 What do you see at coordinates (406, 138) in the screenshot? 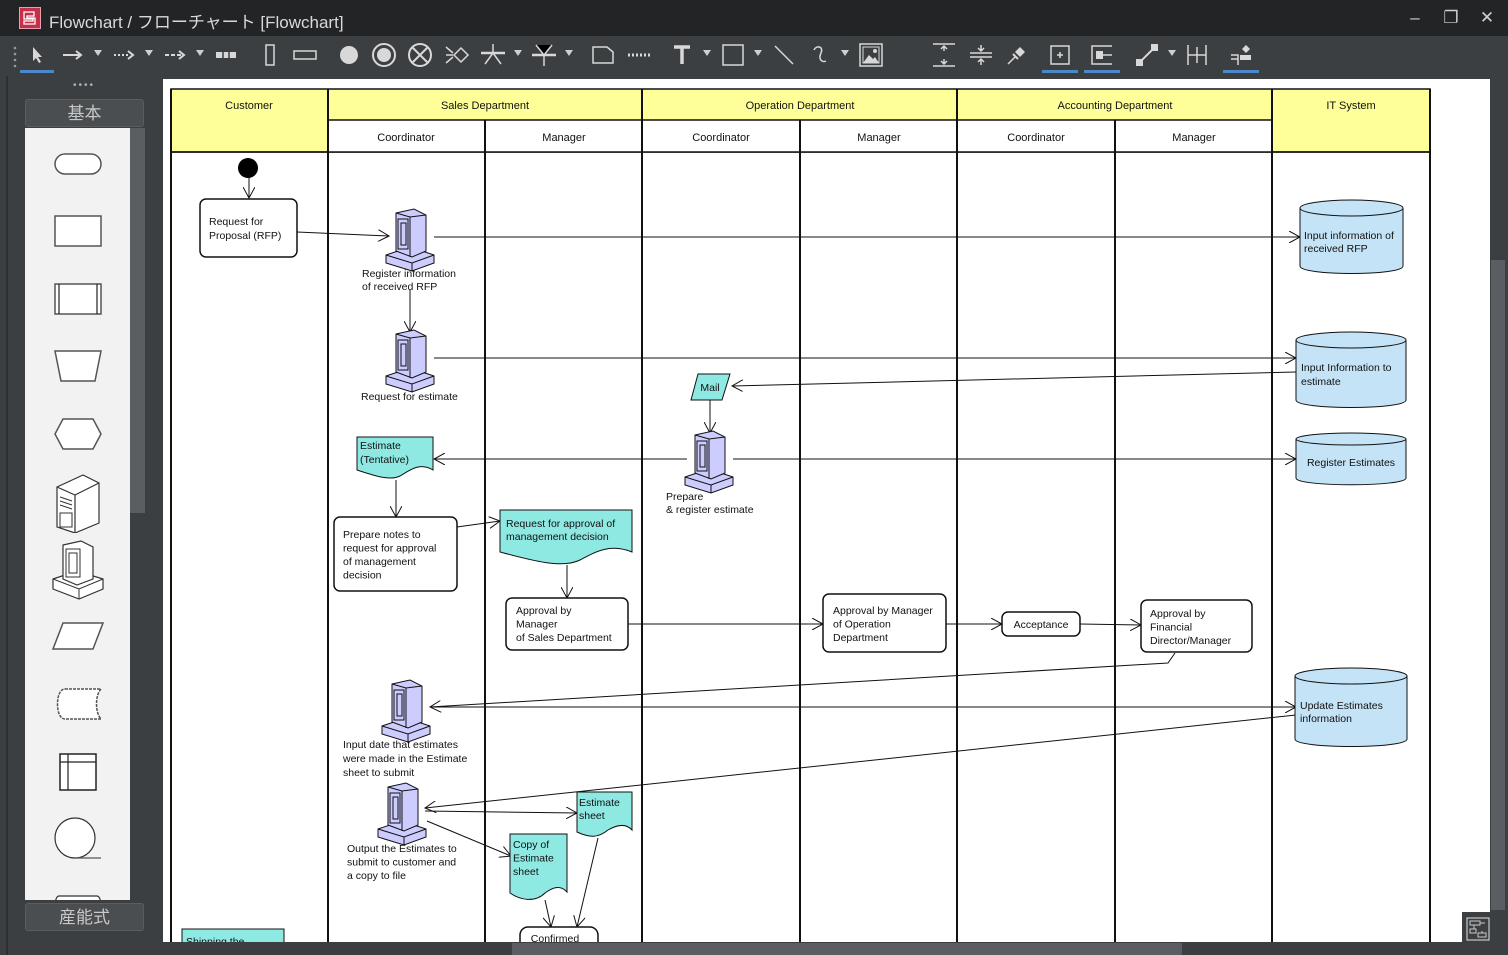
I see `lane-sales-coordinator: Coordinator` at bounding box center [406, 138].